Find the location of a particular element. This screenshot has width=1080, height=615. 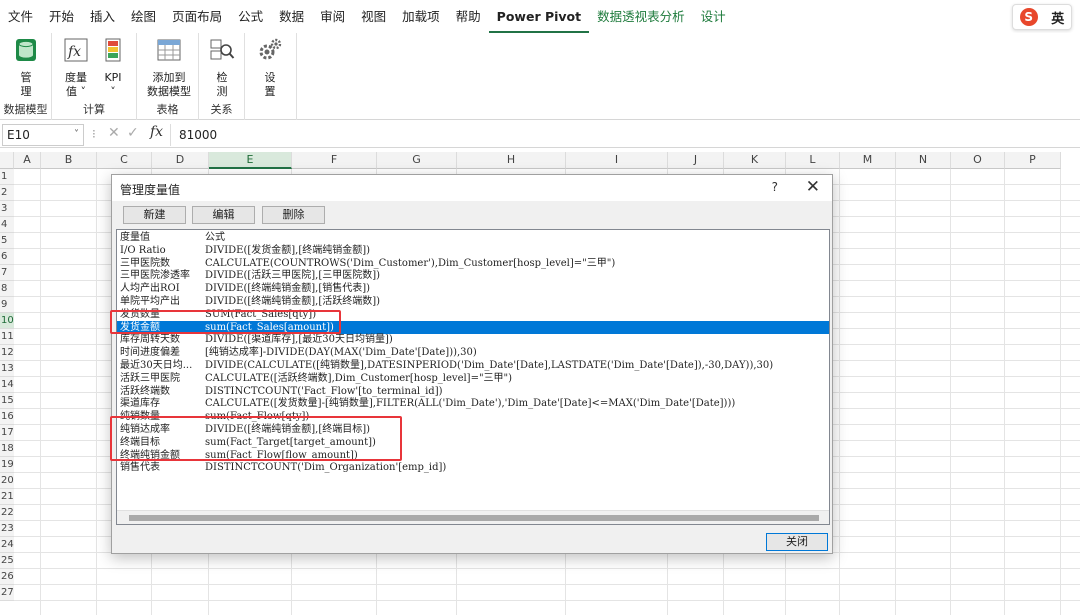

row-header: 16 is located at coordinates (7, 417).